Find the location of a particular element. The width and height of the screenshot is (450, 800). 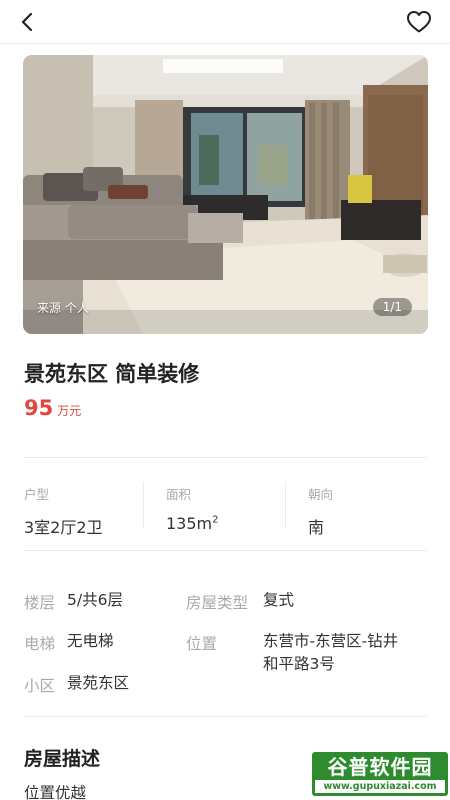

floor-value: 5/共6层 is located at coordinates (95, 600).